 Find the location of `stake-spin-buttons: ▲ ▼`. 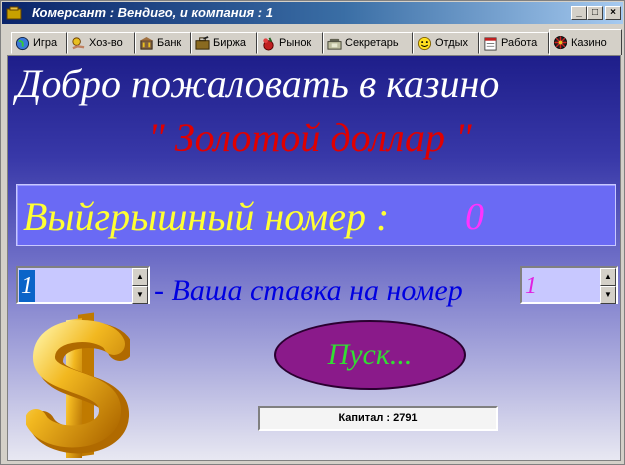

stake-spin-buttons: ▲ ▼ is located at coordinates (140, 286).